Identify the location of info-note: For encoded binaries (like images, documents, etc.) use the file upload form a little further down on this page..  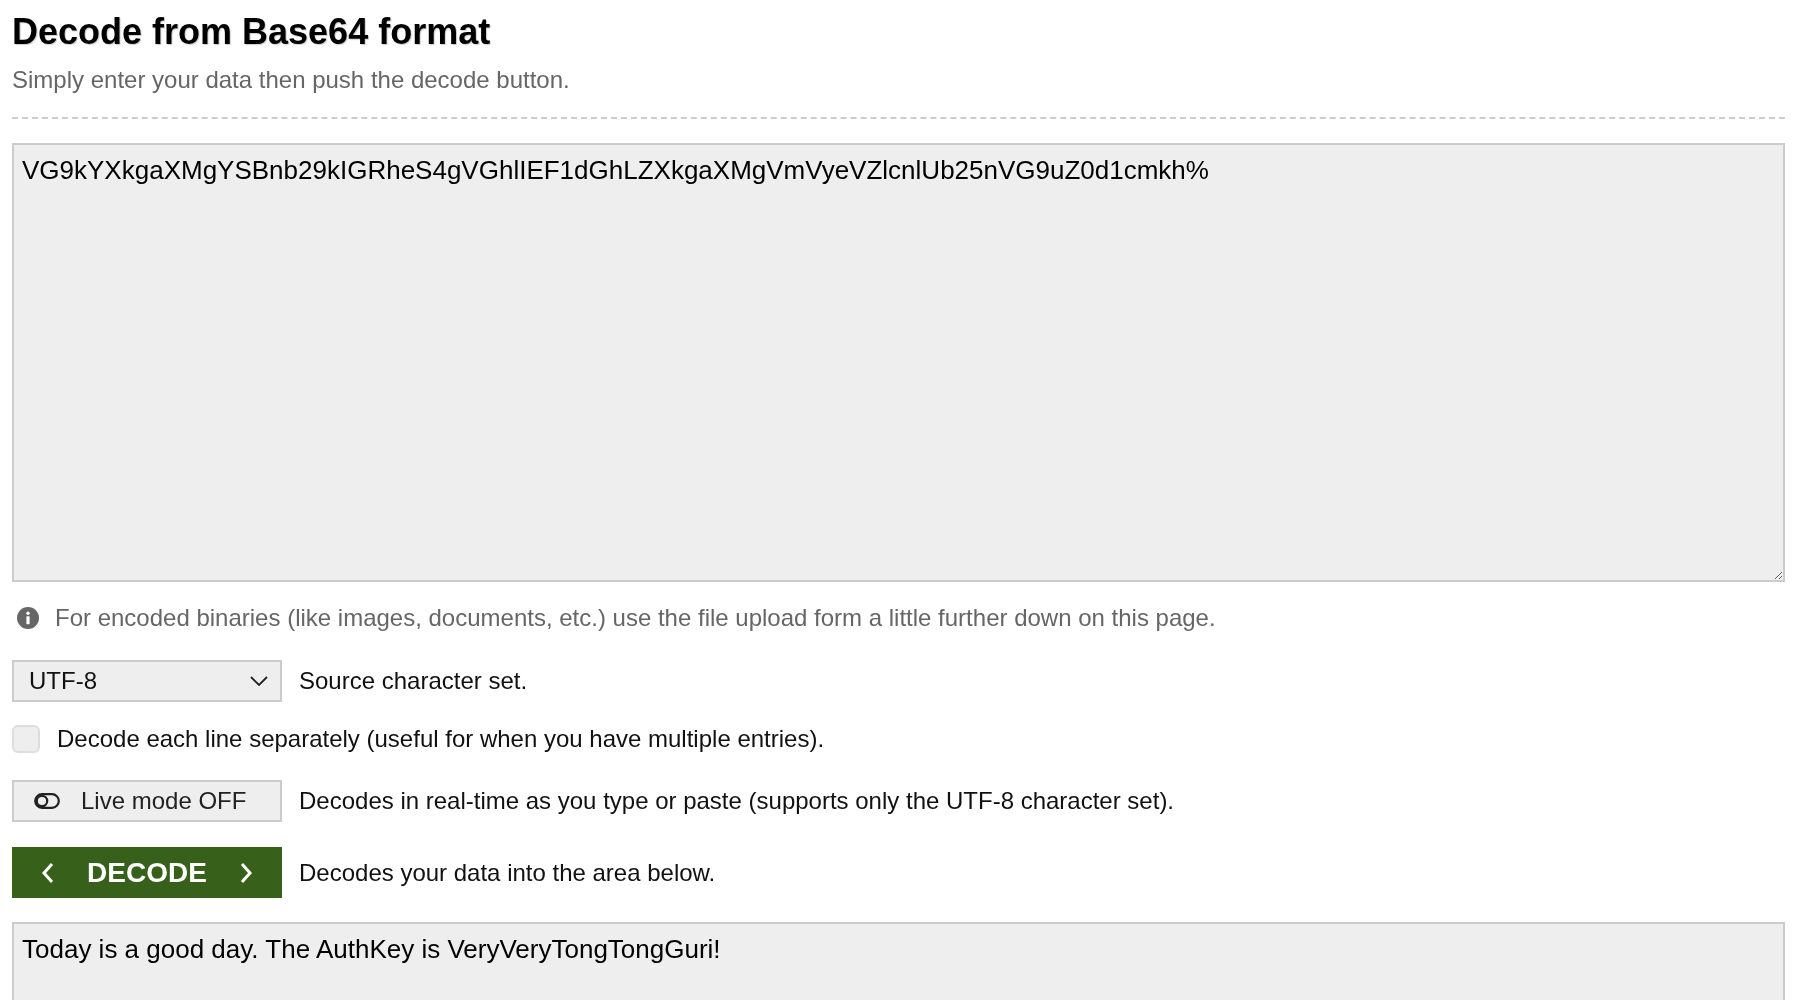
(635, 618).